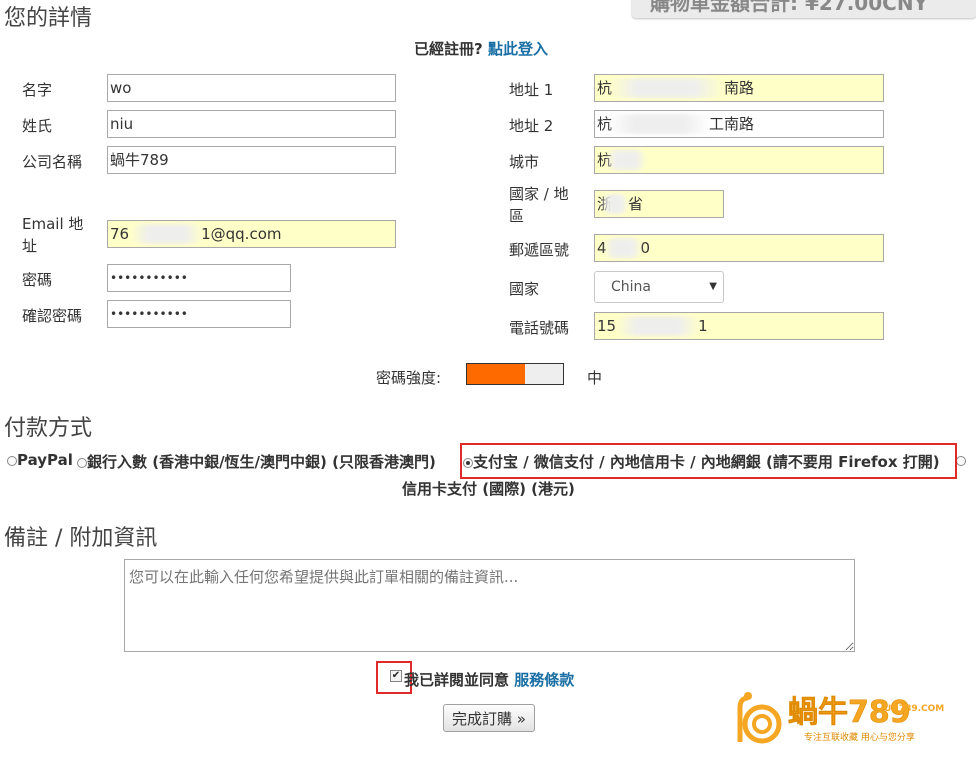 Image resolution: width=976 pixels, height=760 pixels. What do you see at coordinates (518, 49) in the screenshot?
I see `login-link: 點此登入` at bounding box center [518, 49].